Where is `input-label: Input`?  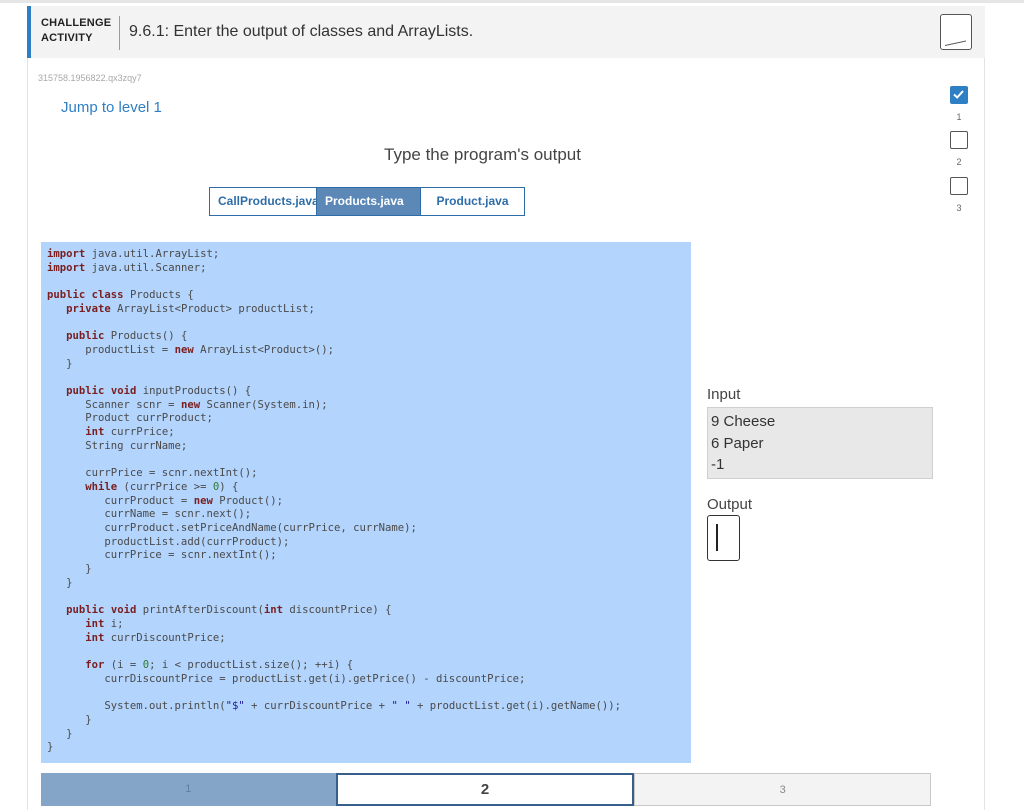
input-label: Input is located at coordinates (724, 394).